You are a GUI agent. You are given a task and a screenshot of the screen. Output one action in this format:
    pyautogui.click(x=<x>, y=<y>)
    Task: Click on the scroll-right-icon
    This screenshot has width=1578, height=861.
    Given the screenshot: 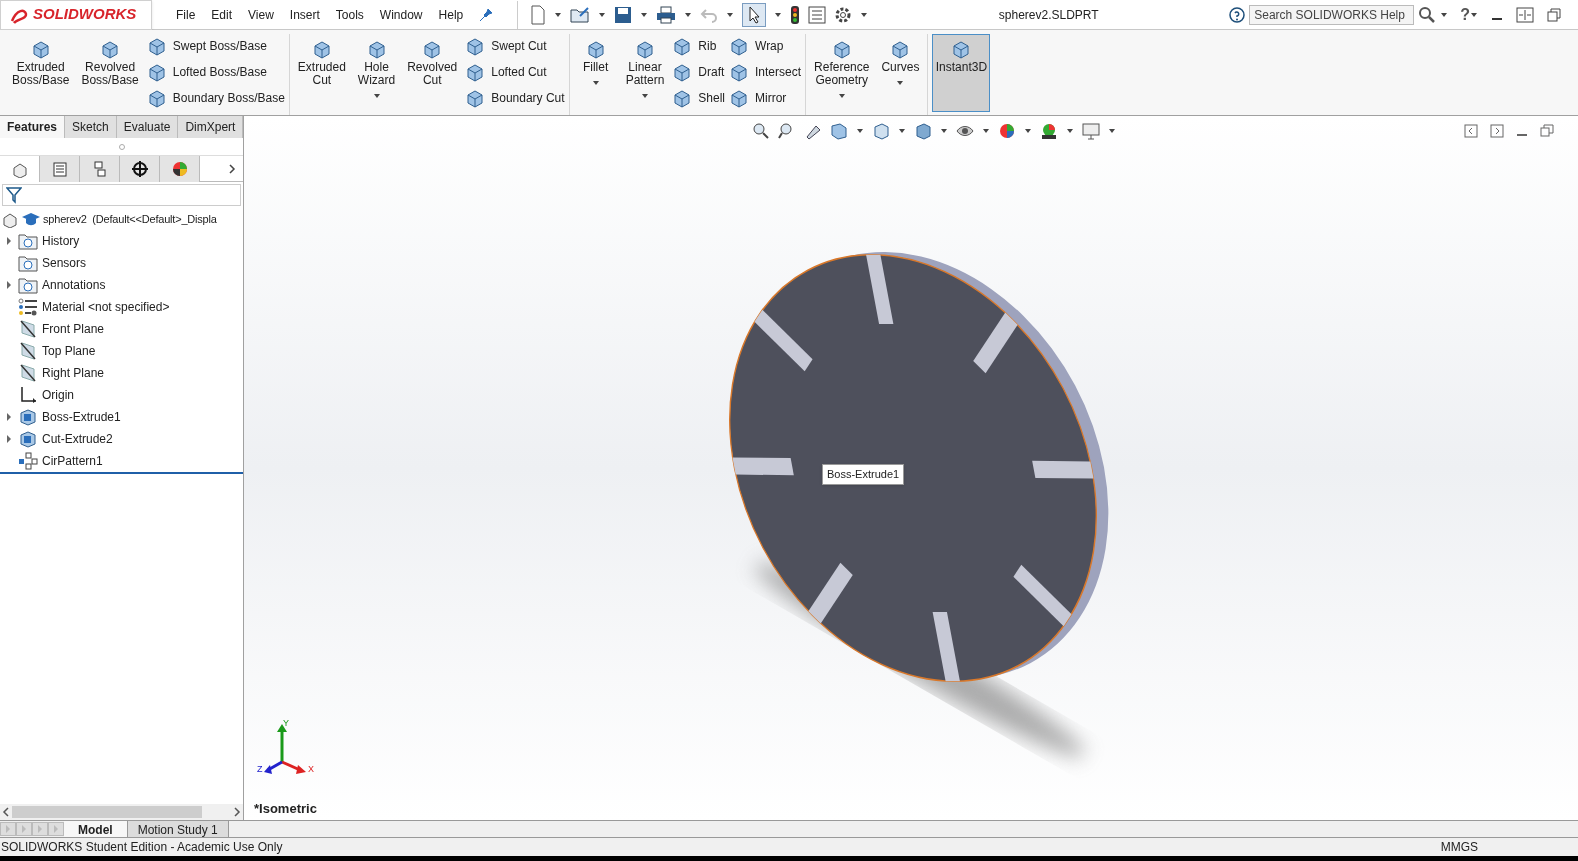 What is the action you would take?
    pyautogui.click(x=237, y=812)
    